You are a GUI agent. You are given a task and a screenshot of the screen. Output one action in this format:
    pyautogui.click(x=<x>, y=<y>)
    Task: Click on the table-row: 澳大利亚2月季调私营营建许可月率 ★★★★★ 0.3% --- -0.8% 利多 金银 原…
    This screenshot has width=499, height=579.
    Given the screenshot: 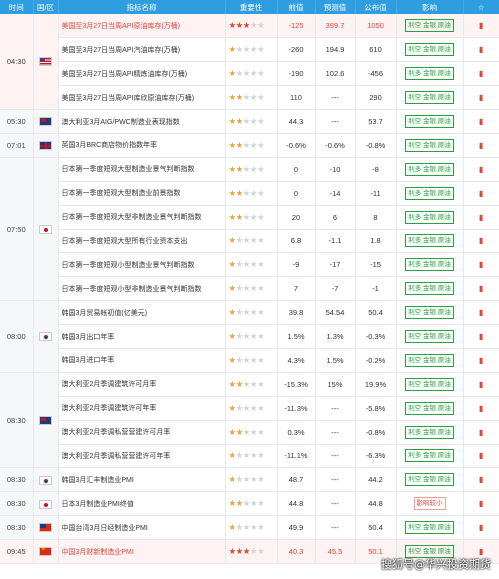 What is the action you would take?
    pyautogui.click(x=249, y=432)
    